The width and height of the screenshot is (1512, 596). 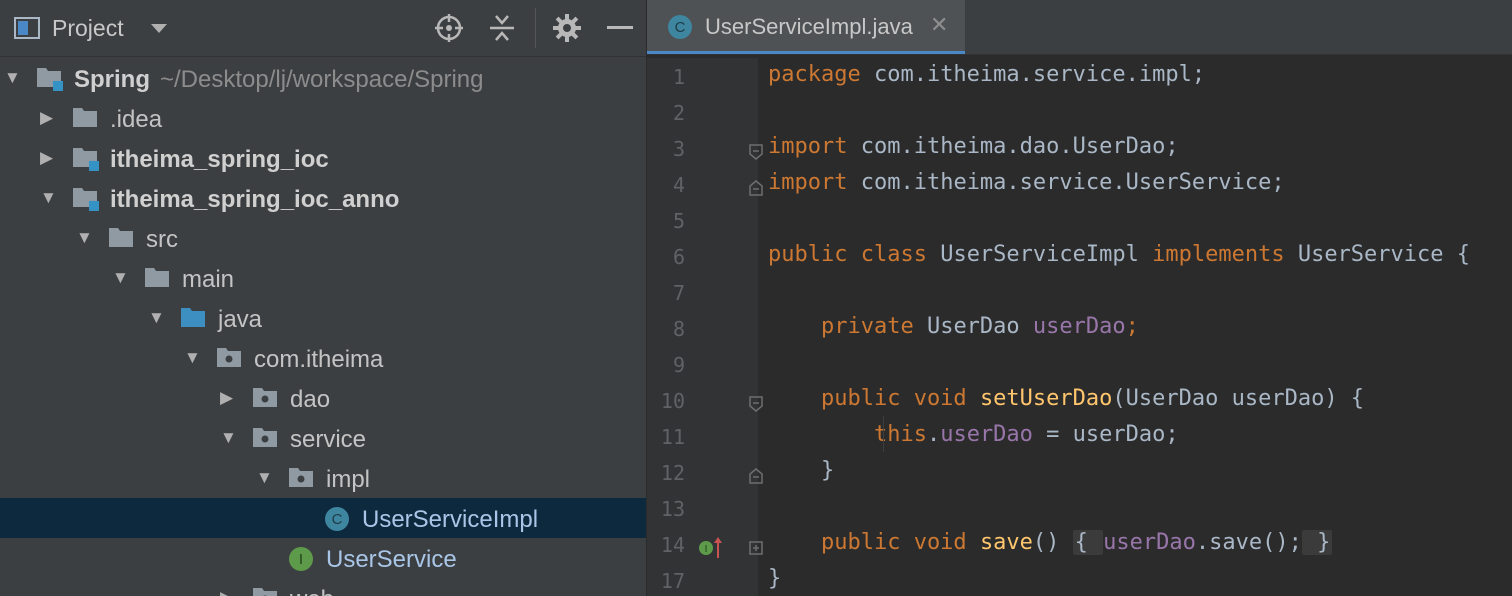 I want to click on locate-icon, so click(x=449, y=28).